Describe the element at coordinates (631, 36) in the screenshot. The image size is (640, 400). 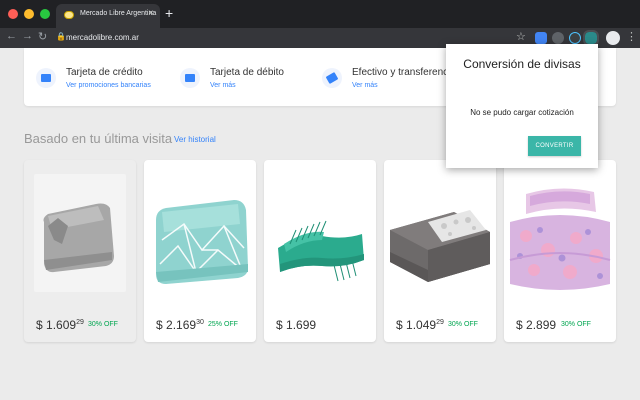
I see `browser-menu-icon: ⋮` at that location.